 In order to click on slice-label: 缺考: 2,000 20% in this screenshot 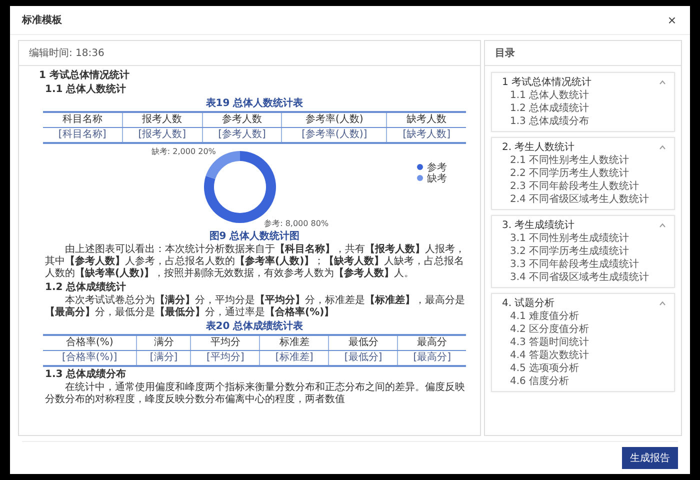, I will do `click(183, 151)`.